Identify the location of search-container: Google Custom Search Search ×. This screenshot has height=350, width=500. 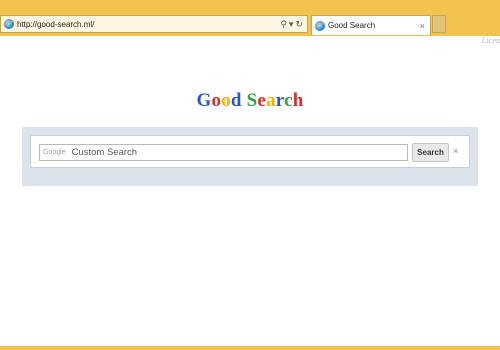
(250, 151).